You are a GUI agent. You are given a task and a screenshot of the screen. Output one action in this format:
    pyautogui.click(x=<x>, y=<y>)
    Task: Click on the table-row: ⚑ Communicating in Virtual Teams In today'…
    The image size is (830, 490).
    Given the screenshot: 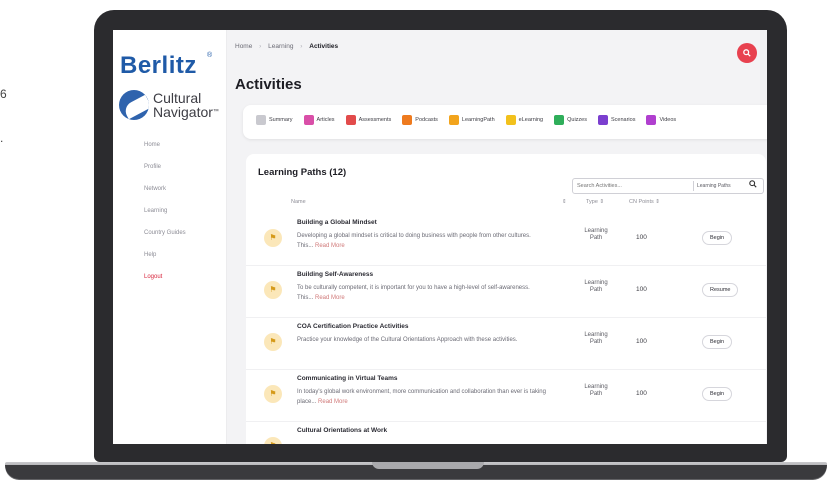 What is the action you would take?
    pyautogui.click(x=506, y=396)
    